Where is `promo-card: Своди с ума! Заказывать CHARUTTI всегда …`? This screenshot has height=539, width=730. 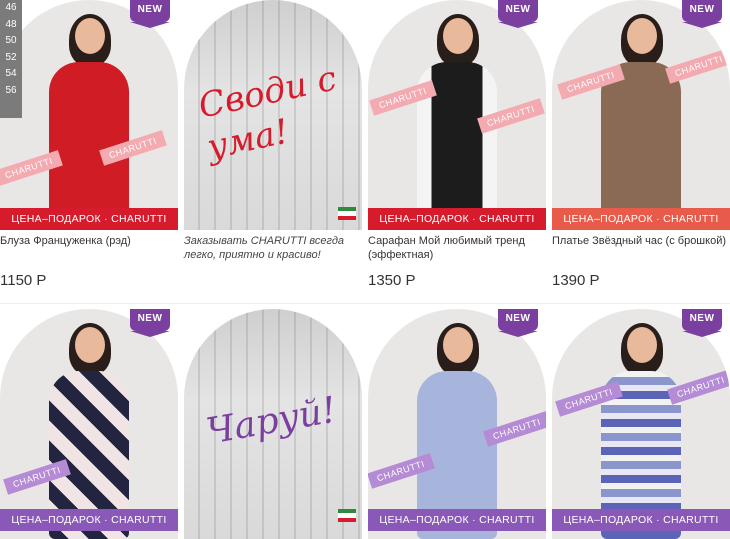
promo-card: Своди с ума! Заказывать CHARUTTI всегда … is located at coordinates (273, 150).